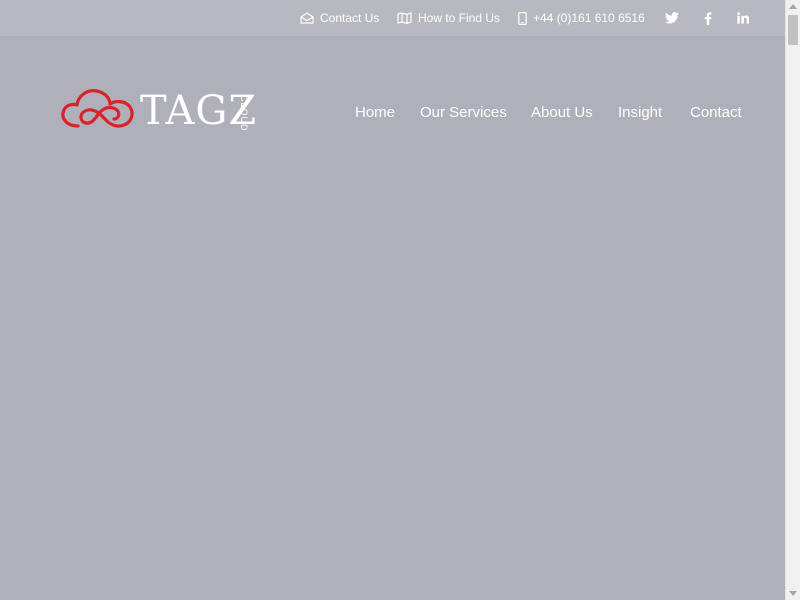 The height and width of the screenshot is (600, 800). I want to click on vertical-scrollbar, so click(792, 300).